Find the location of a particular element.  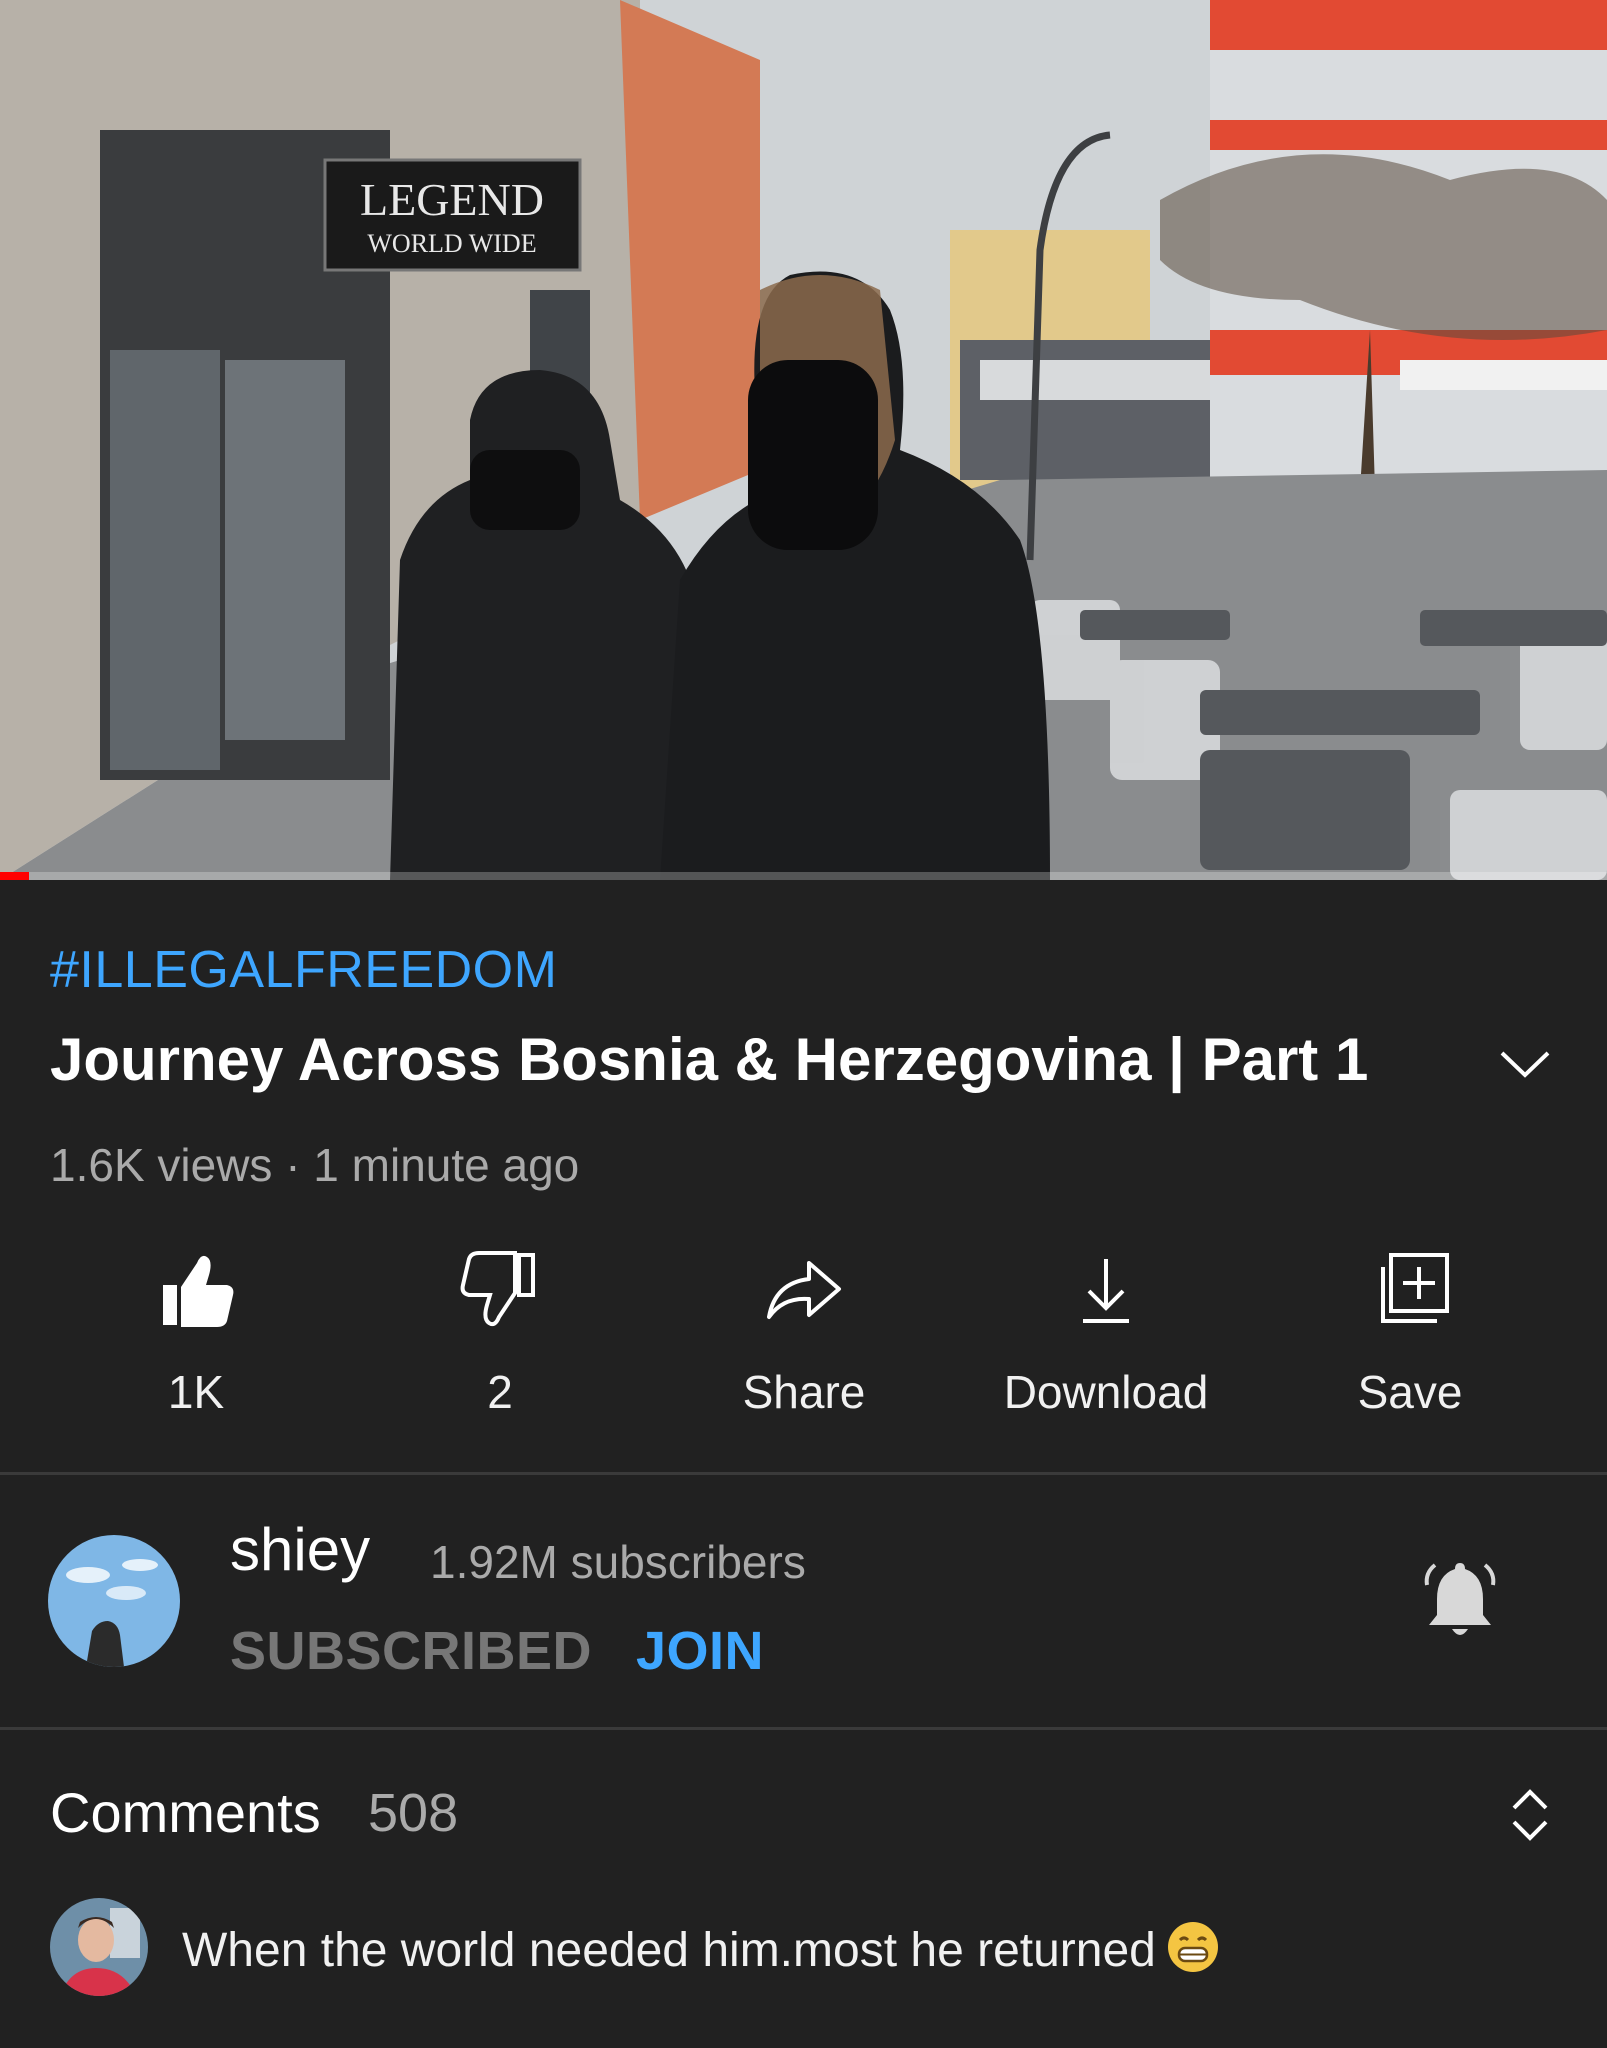

store-sign-line1: LEGEND is located at coordinates (452, 199).